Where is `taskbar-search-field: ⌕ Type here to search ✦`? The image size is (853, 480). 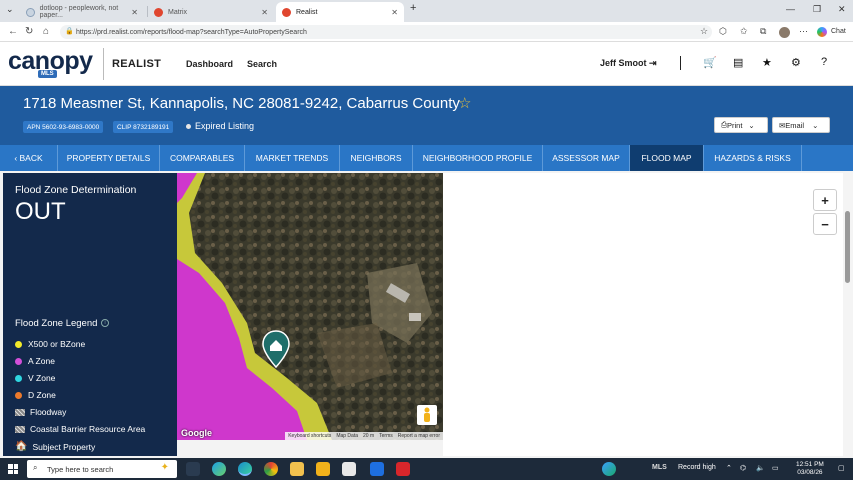 taskbar-search-field: ⌕ Type here to search ✦ is located at coordinates (102, 469).